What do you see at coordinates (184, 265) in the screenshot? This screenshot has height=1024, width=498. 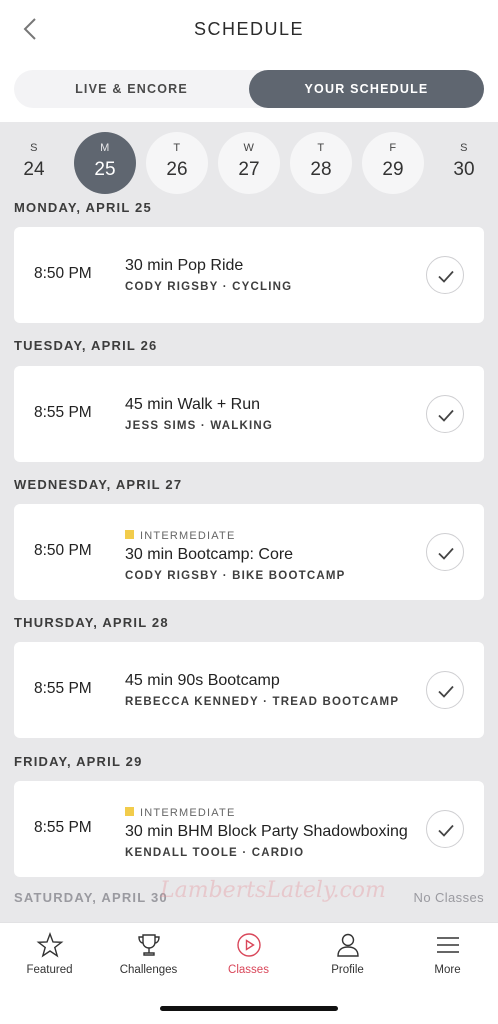 I see `class-title: 30 min Pop Ride` at bounding box center [184, 265].